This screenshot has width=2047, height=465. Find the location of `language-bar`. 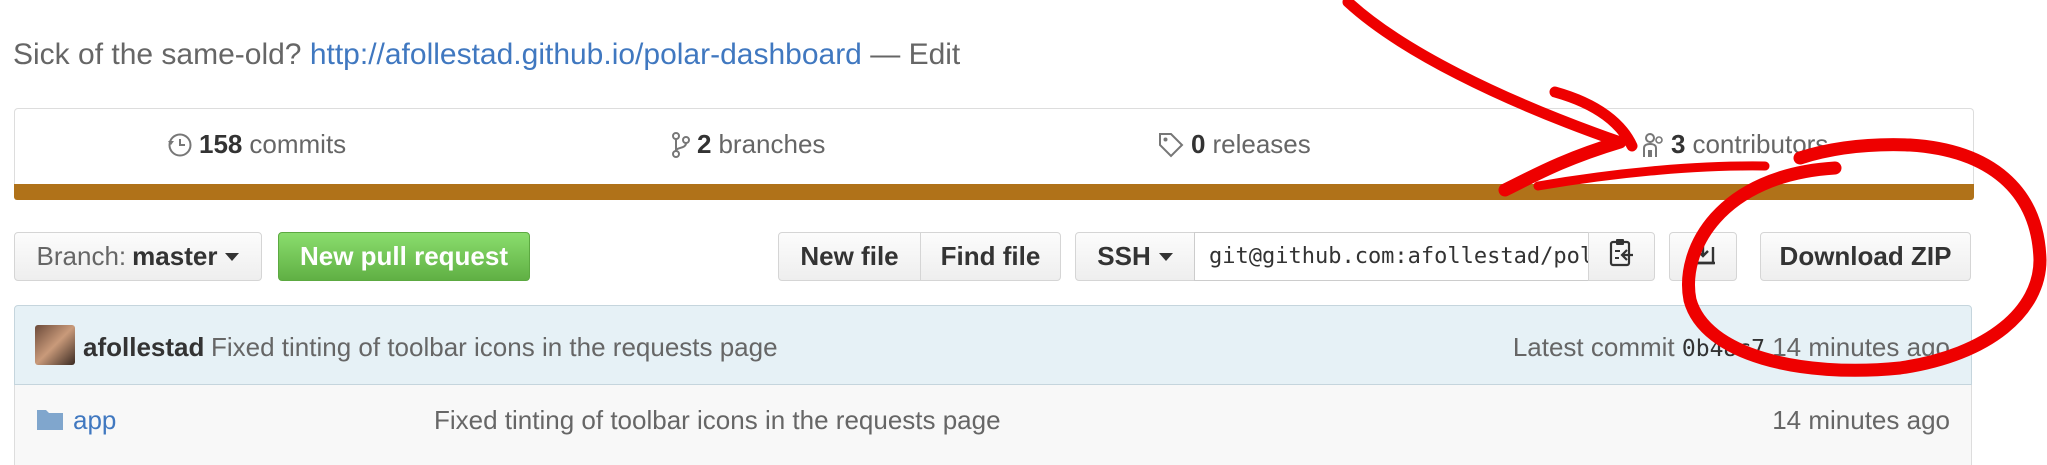

language-bar is located at coordinates (994, 192).